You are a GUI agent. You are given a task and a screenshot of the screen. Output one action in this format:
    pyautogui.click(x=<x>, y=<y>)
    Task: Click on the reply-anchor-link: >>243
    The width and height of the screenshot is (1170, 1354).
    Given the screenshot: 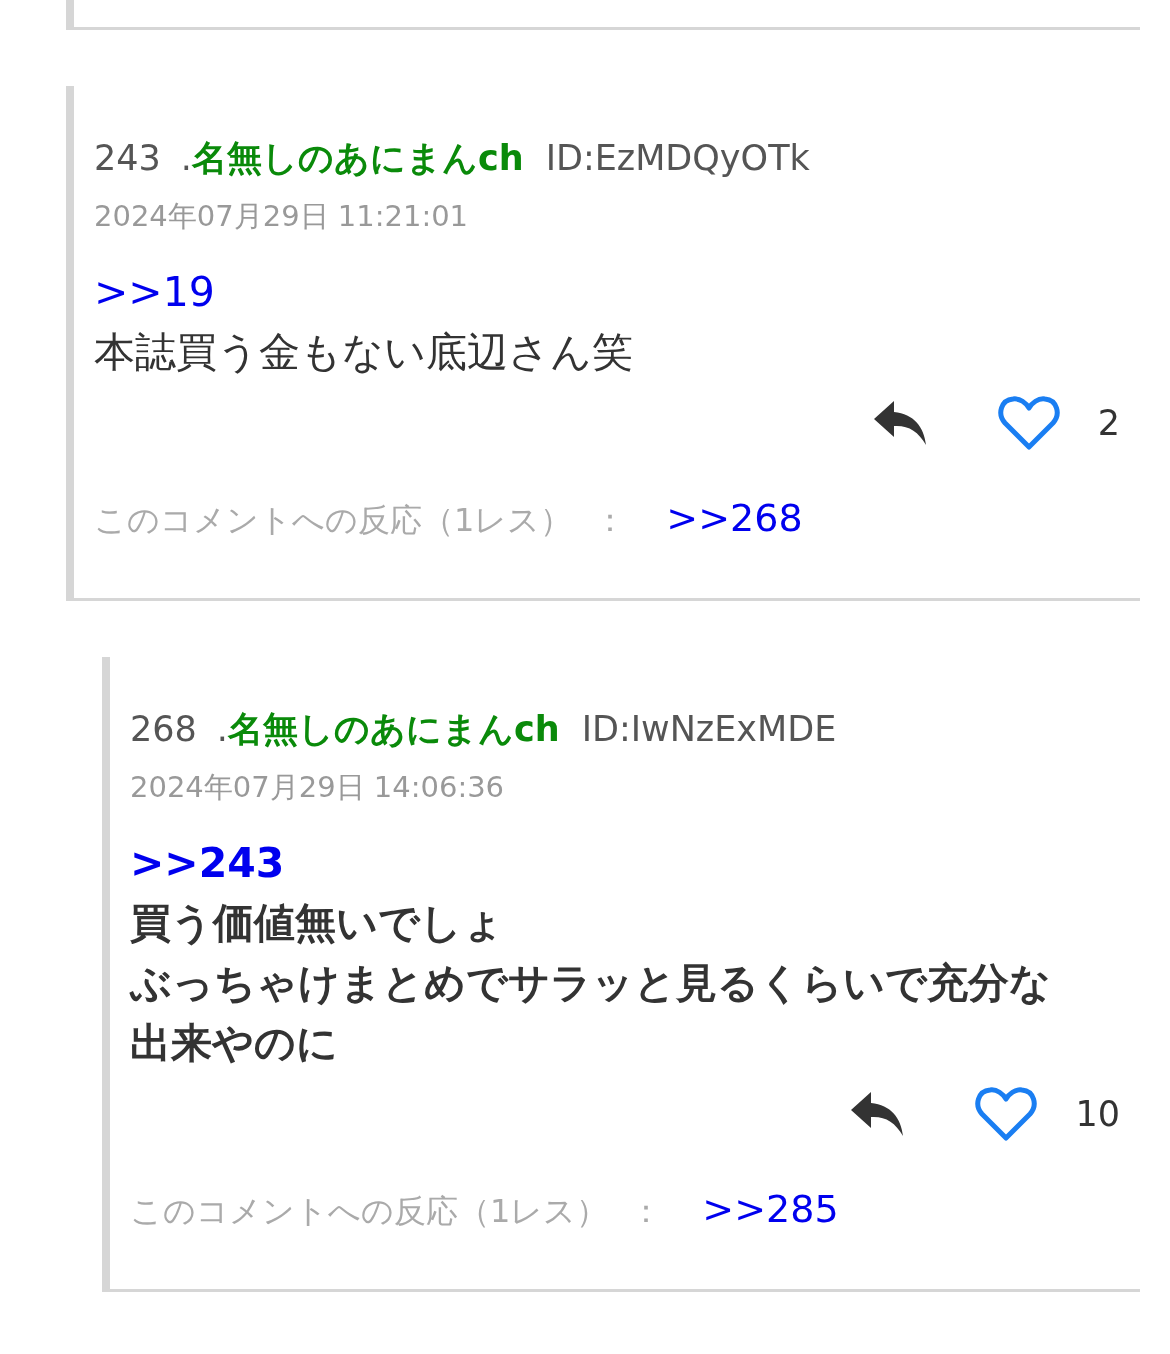 What is the action you would take?
    pyautogui.click(x=207, y=863)
    